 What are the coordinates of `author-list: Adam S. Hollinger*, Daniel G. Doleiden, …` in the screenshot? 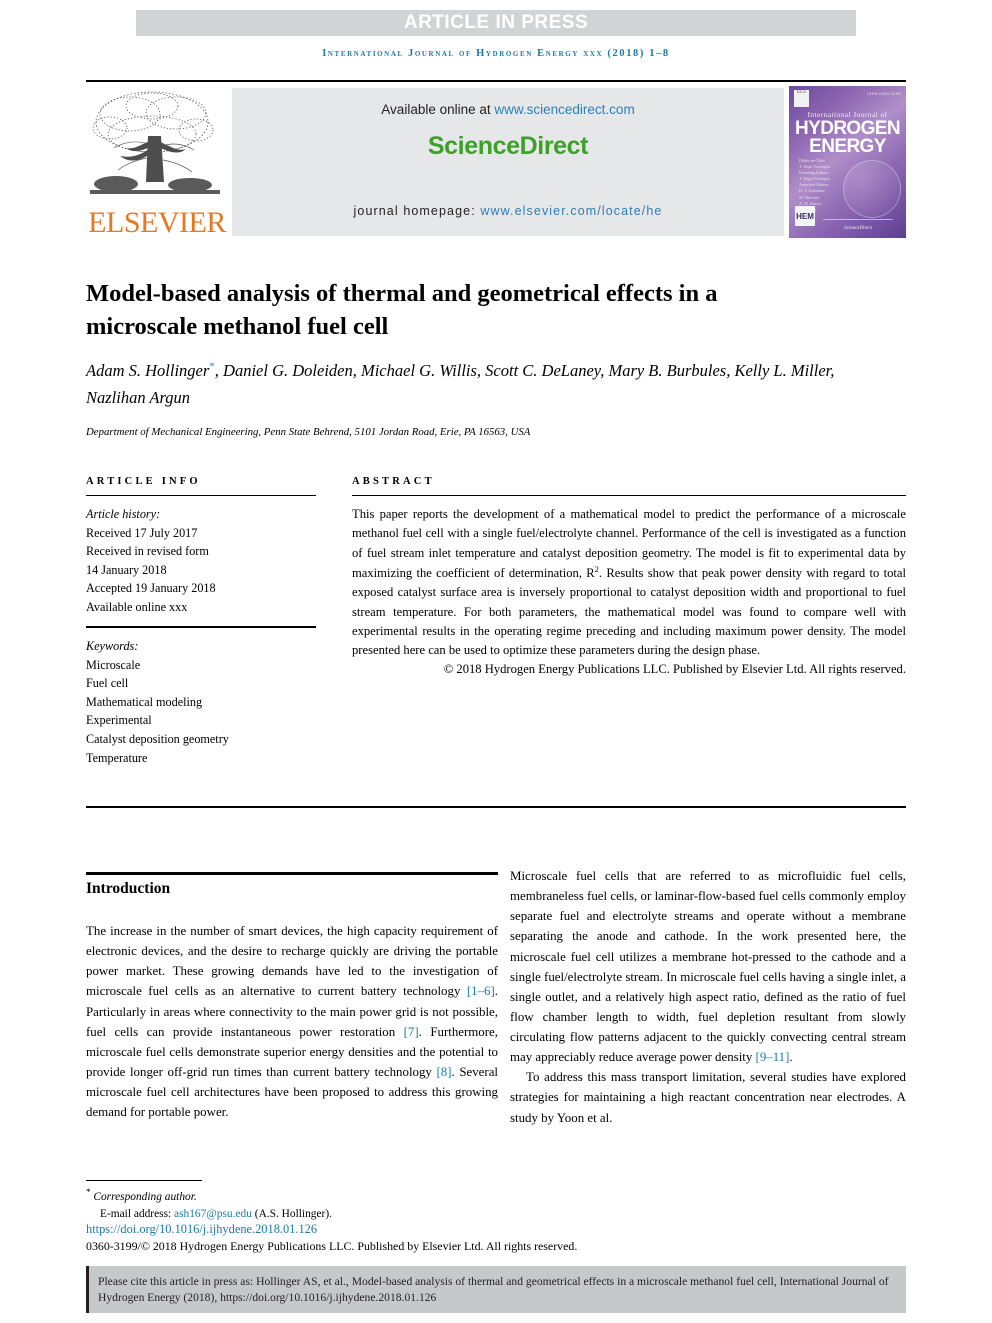 It's located at (476, 384).